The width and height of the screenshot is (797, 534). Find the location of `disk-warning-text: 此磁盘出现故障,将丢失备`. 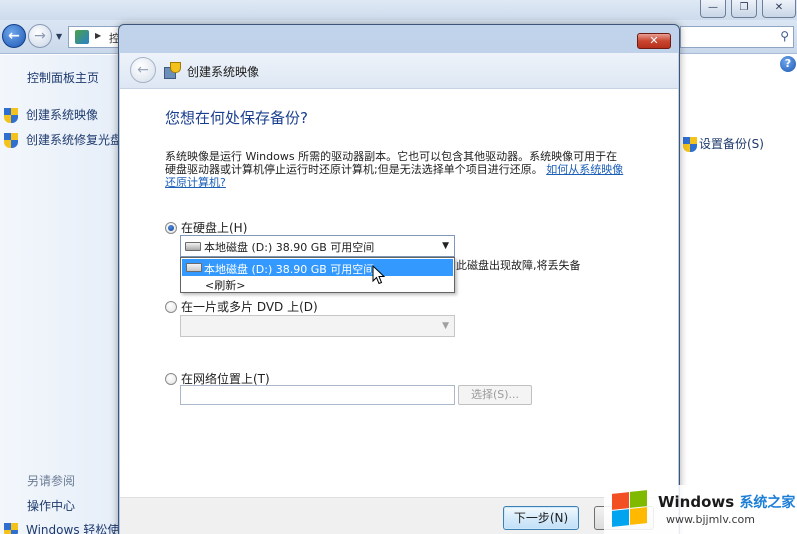

disk-warning-text: 此磁盘出现故障,将丢失备 is located at coordinates (518, 265).